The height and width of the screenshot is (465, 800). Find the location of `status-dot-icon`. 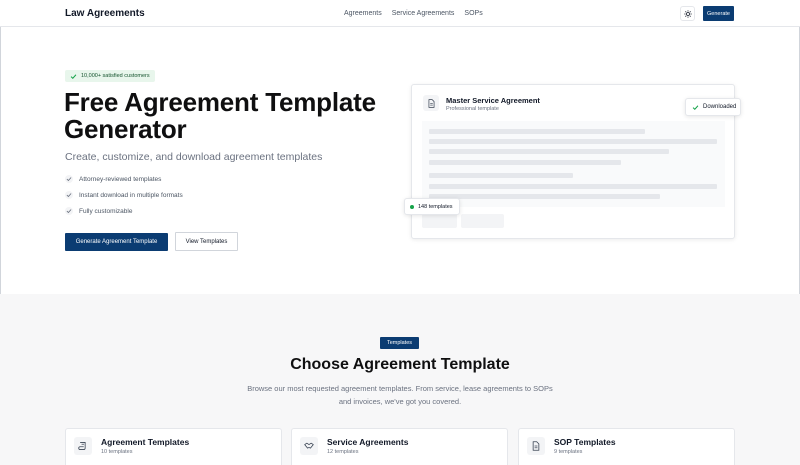

status-dot-icon is located at coordinates (412, 206).